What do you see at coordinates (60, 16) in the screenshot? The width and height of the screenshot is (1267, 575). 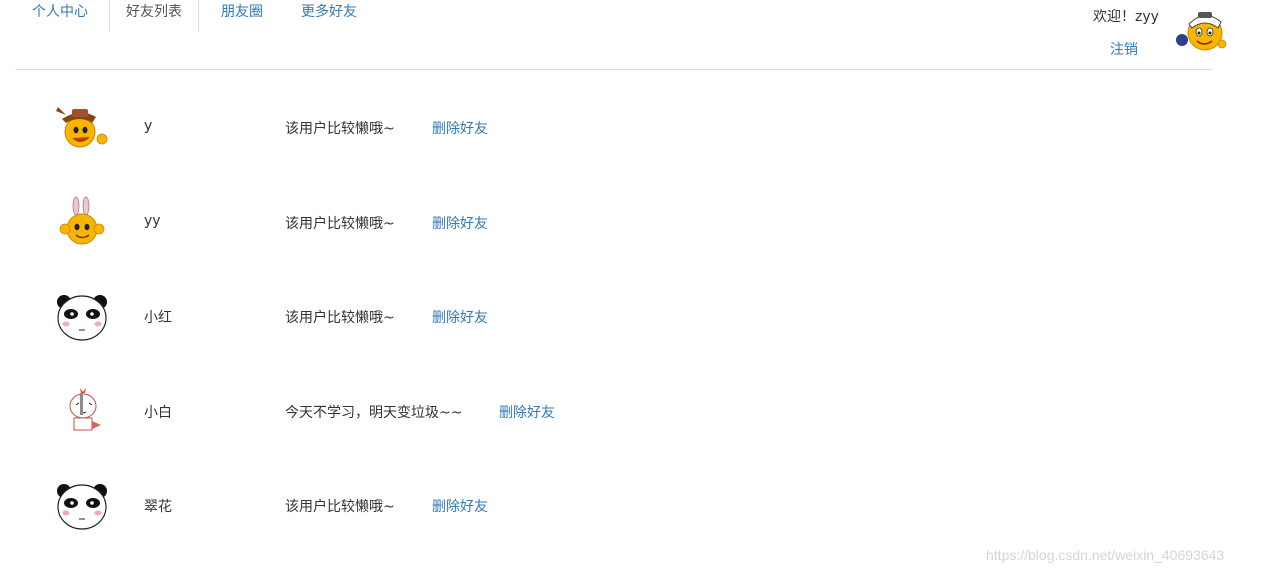 I see `tab-personal-center: 个人中心` at bounding box center [60, 16].